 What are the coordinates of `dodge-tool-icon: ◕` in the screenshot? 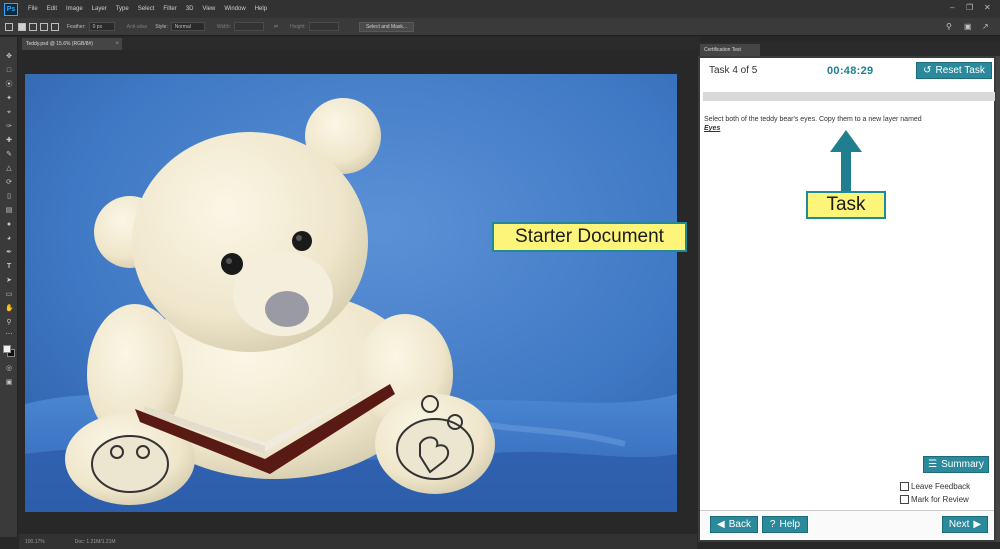 It's located at (9, 239).